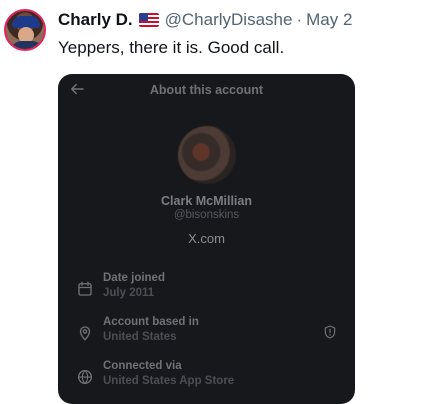 This screenshot has width=445, height=404. What do you see at coordinates (151, 322) in the screenshot?
I see `row-label: Account based in` at bounding box center [151, 322].